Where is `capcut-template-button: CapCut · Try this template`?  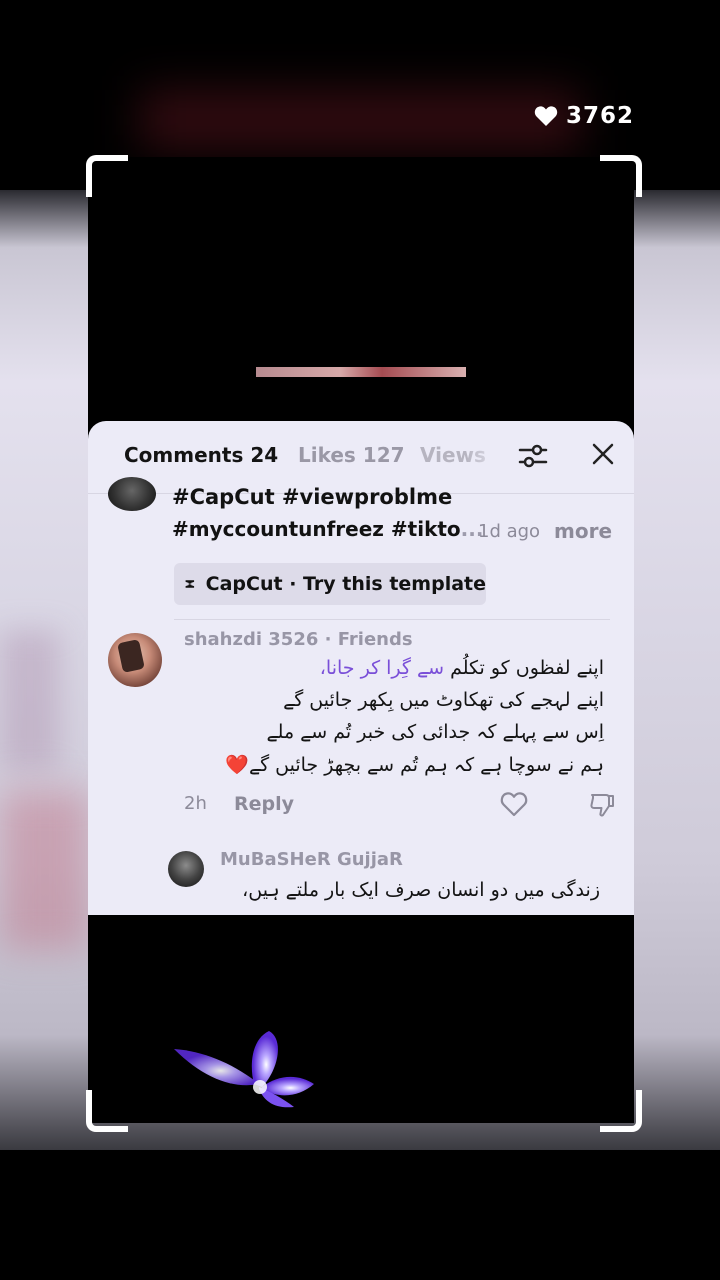
capcut-template-button: CapCut · Try this template is located at coordinates (330, 584).